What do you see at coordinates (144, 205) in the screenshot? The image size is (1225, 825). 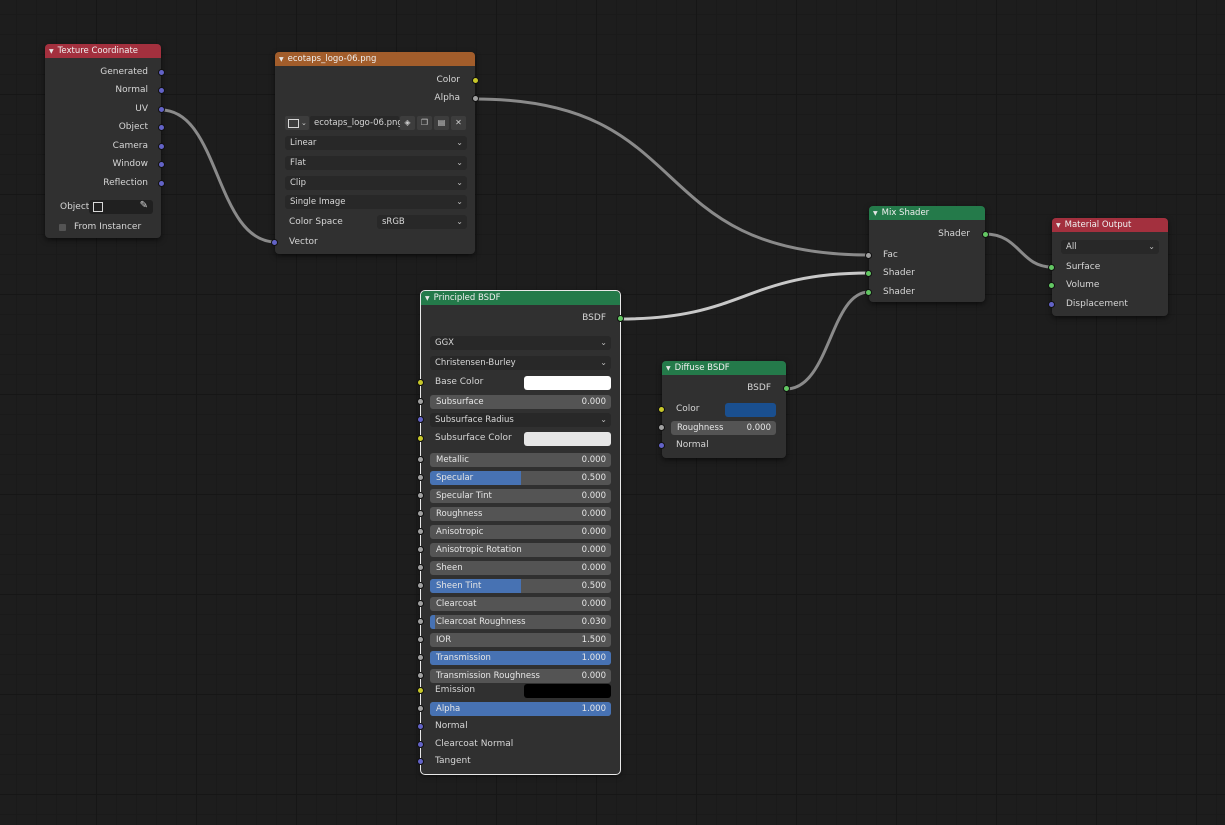 I see `eyedropper-icon: ✎` at bounding box center [144, 205].